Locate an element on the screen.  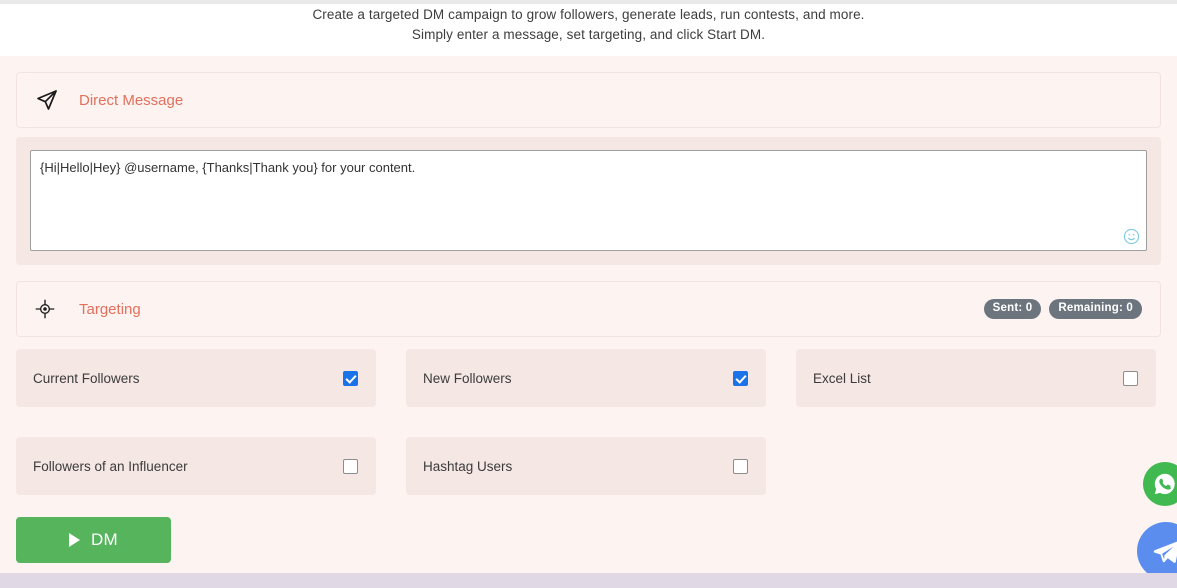
sent-badge: Sent: 0 is located at coordinates (1012, 309).